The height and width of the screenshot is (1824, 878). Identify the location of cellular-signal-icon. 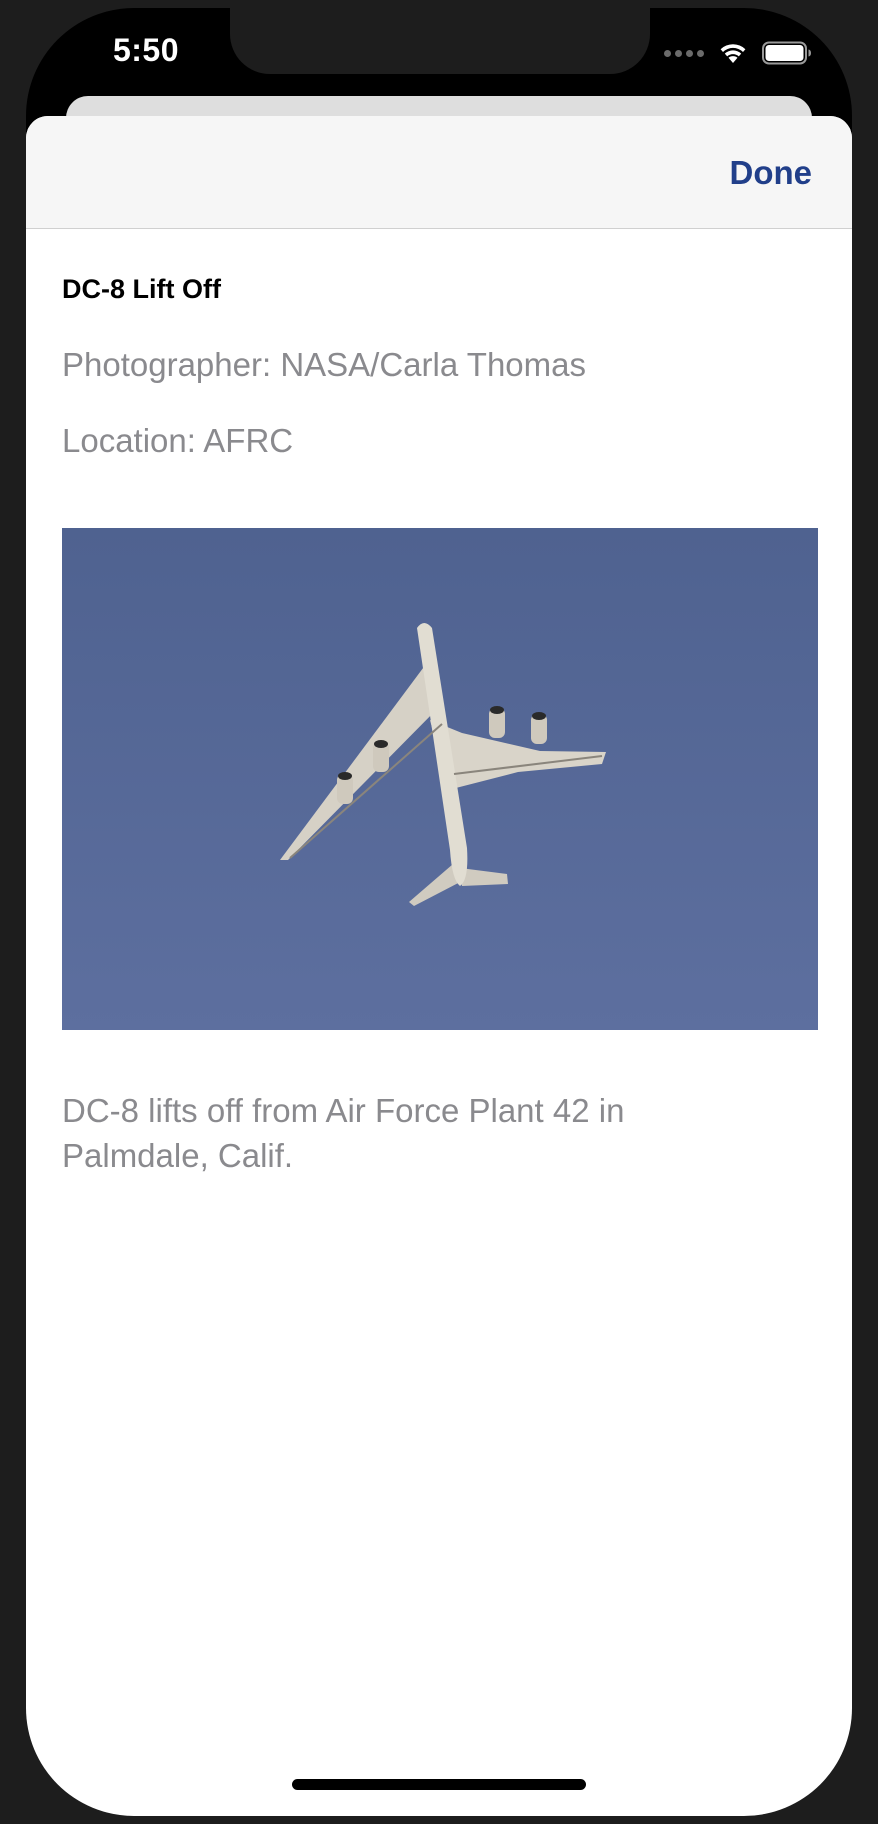
(684, 53).